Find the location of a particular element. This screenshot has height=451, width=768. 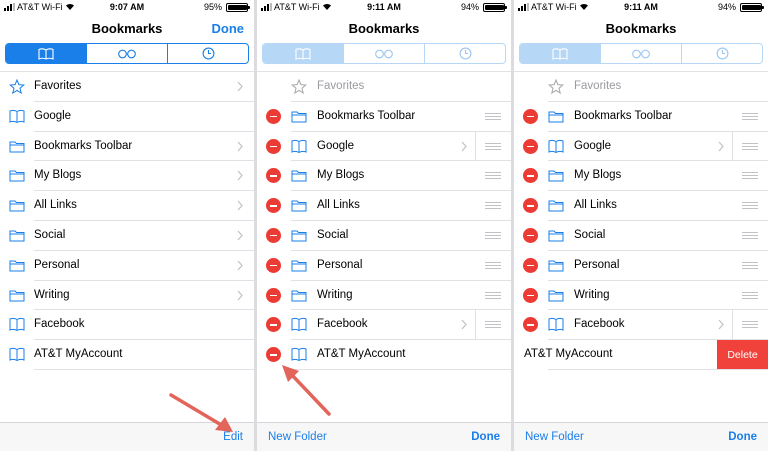

bookmarks-icon is located at coordinates (46, 53).